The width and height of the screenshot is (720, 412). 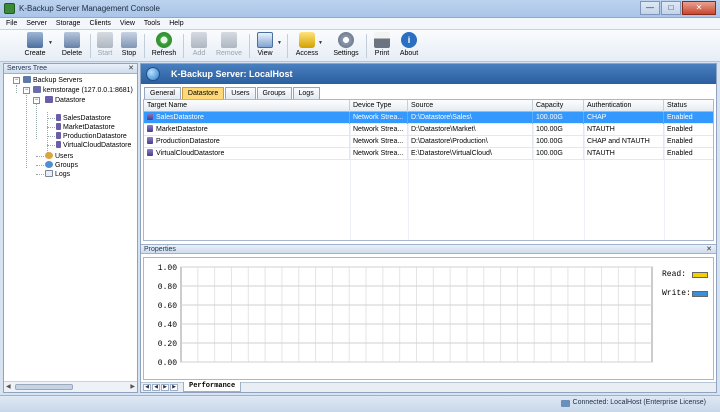 I want to click on print-button: Print, so click(x=382, y=46).